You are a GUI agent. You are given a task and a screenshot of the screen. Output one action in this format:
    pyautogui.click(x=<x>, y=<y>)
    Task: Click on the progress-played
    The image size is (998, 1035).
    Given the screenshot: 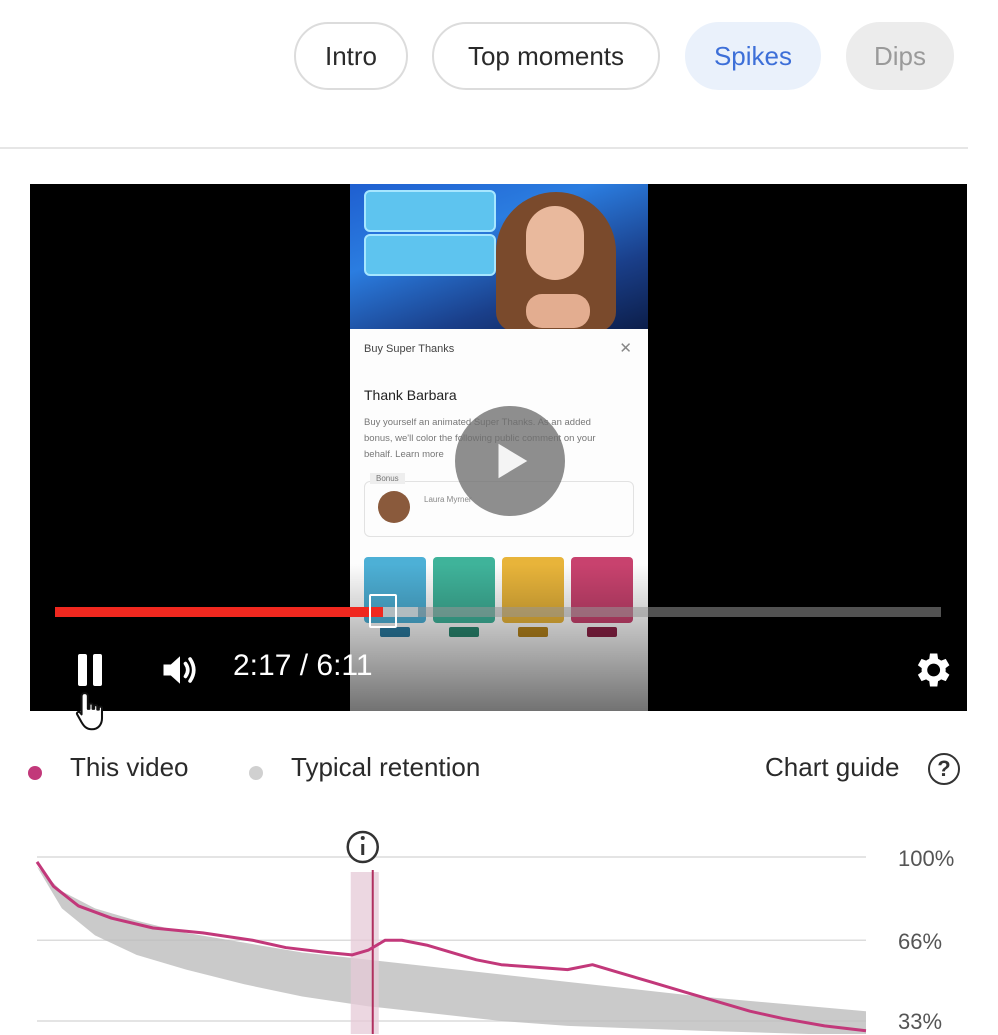 What is the action you would take?
    pyautogui.click(x=219, y=612)
    